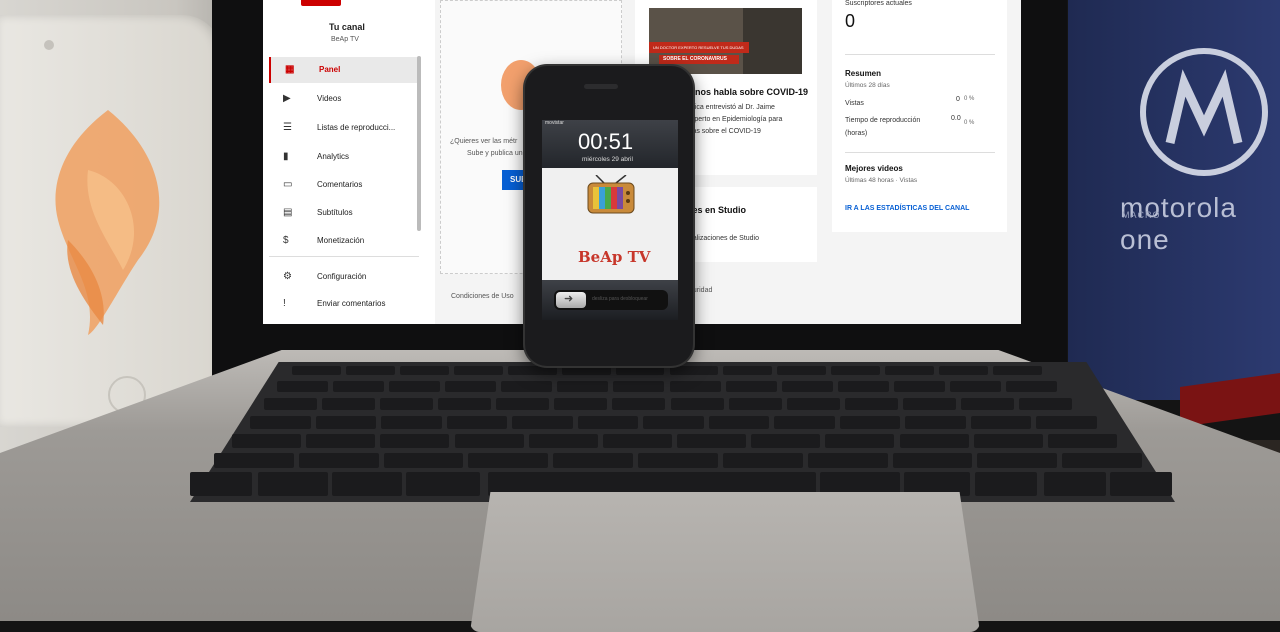  Describe the element at coordinates (614, 257) in the screenshot. I see `beap-tv-logo-text: BeAp TV` at that location.